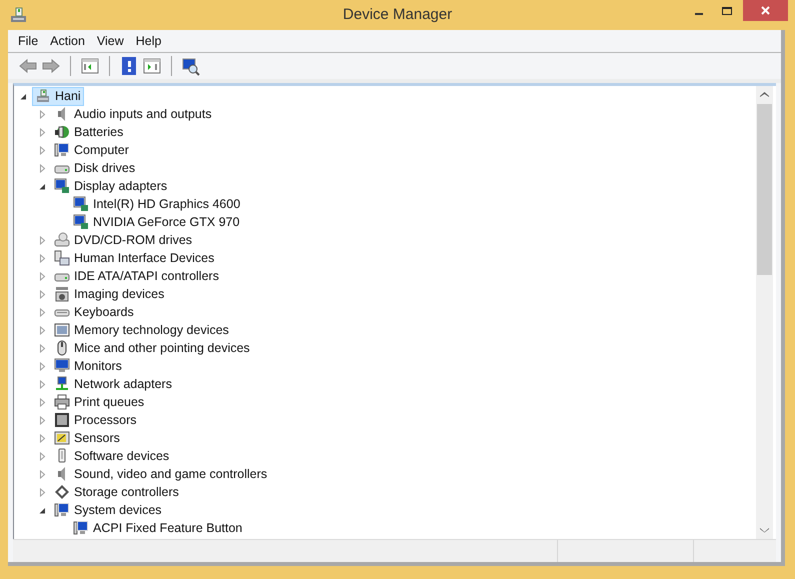  I want to click on tree-item-label: Disk drives, so click(105, 168).